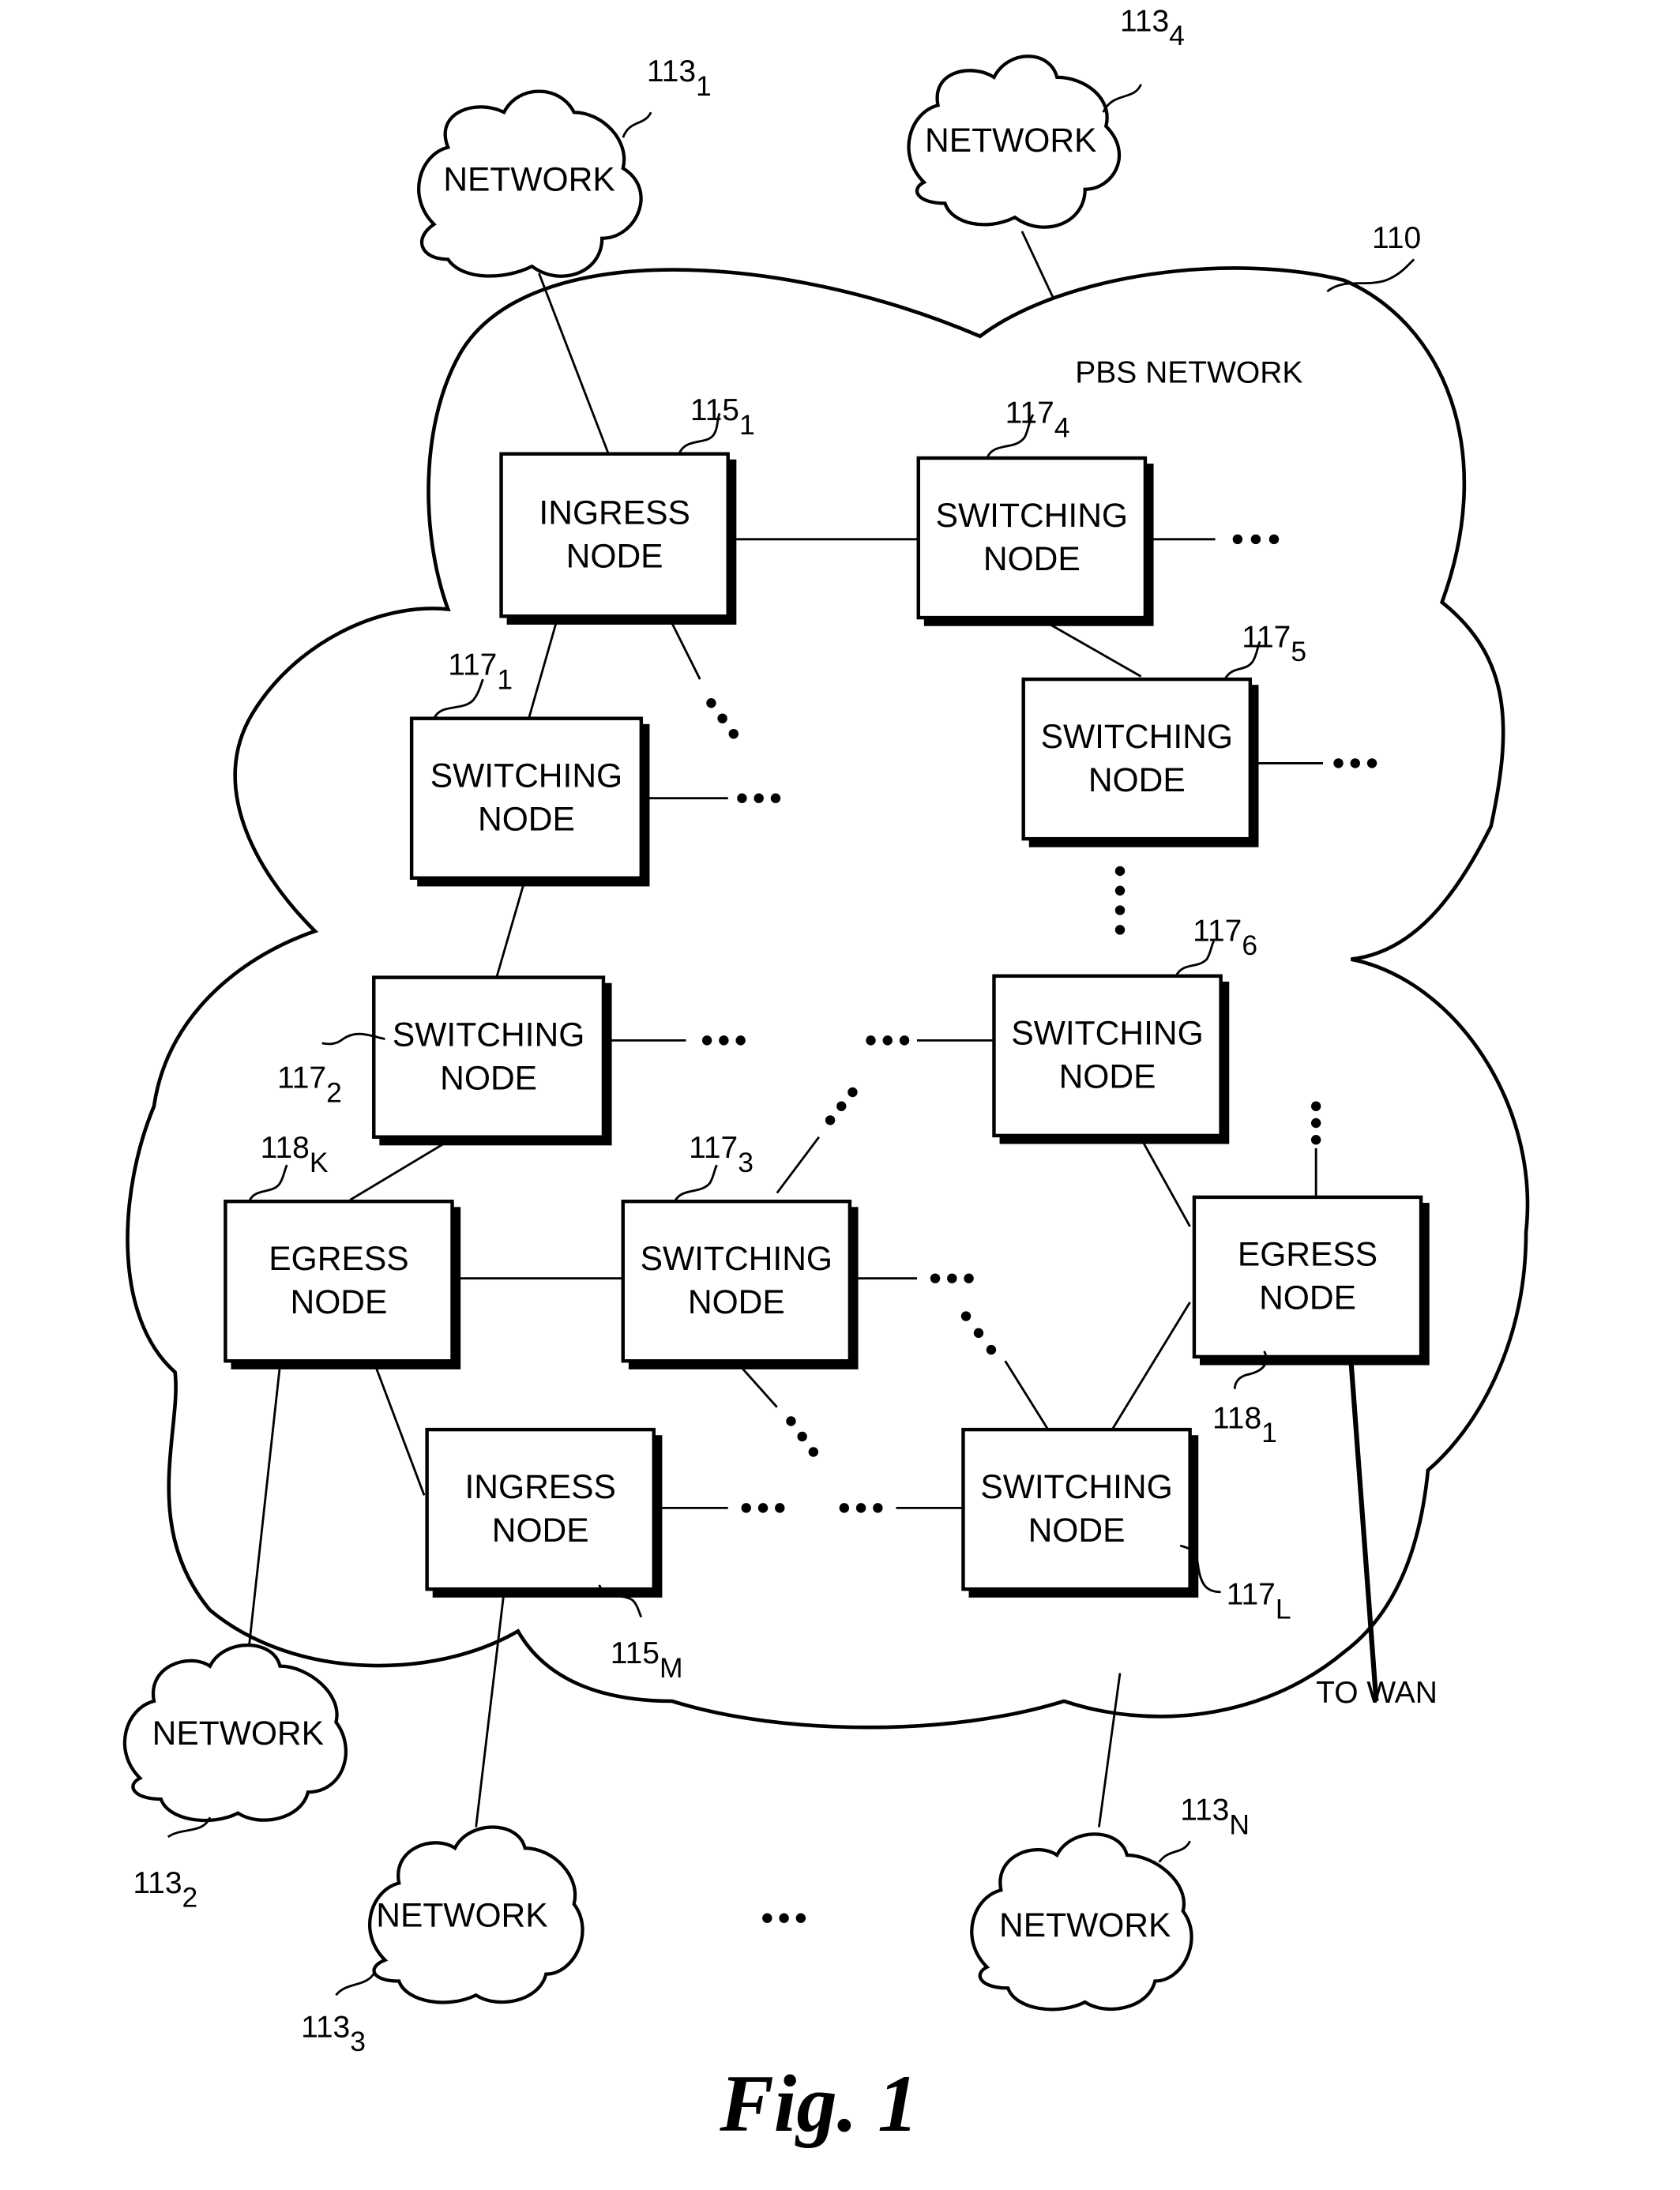  Describe the element at coordinates (1046, 116) in the screenshot. I see `external-network-113-4: NETWORK 1134` at that location.